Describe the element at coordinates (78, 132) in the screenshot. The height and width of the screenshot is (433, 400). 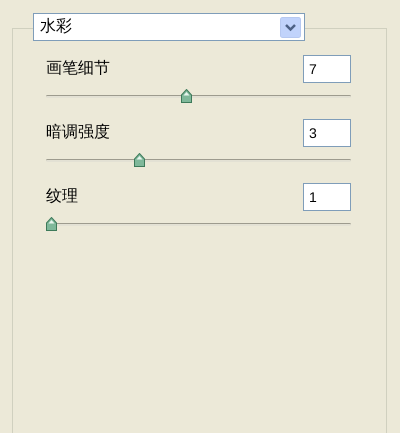
I see `setting-label: 暗调强度` at that location.